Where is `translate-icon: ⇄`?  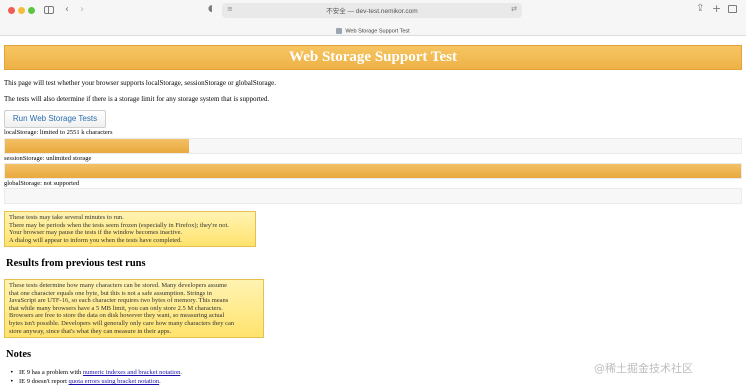 translate-icon: ⇄ is located at coordinates (514, 9).